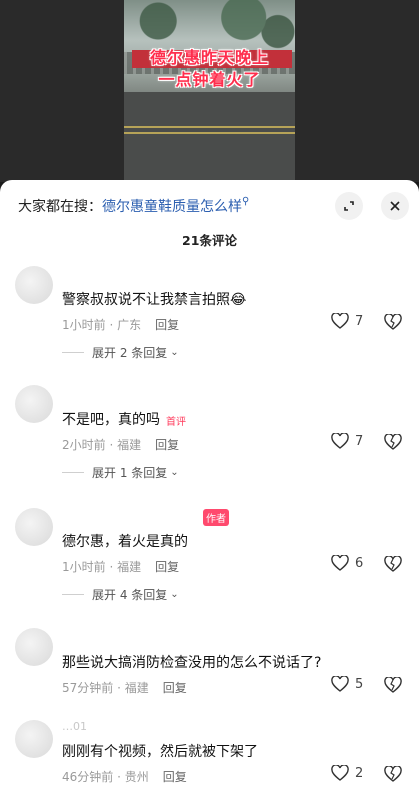  I want to click on comment-time: 1小时前 · 广东, so click(102, 325).